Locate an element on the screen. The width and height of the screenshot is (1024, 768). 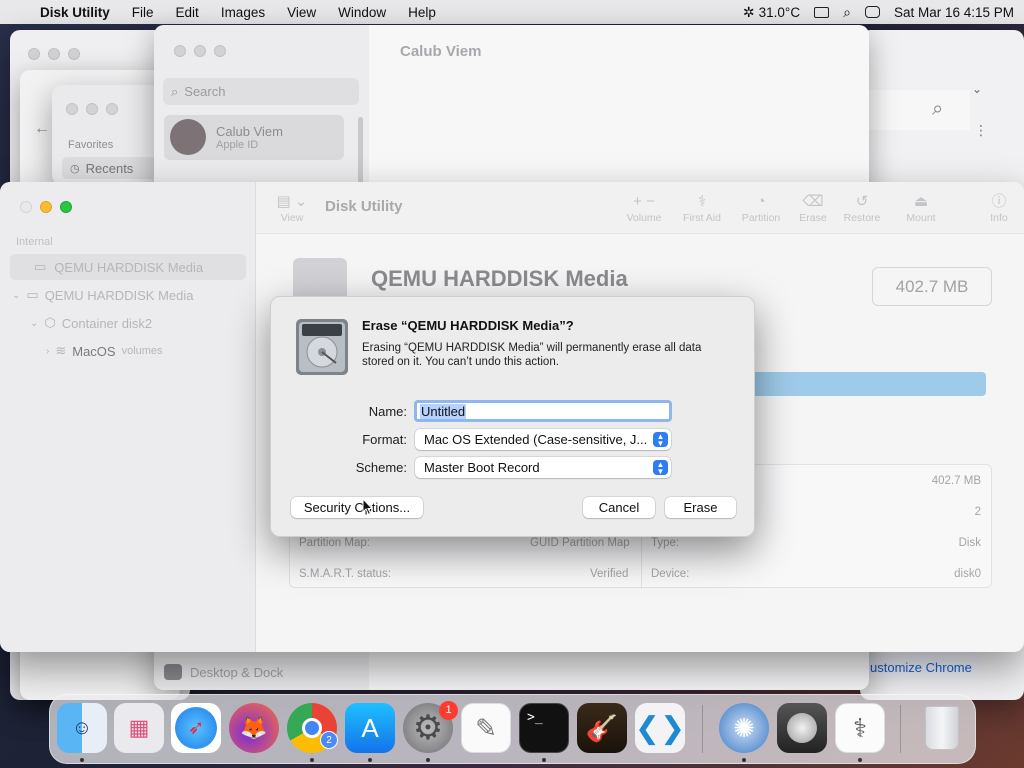
dock-launchpad: ▦ is located at coordinates (139, 728).